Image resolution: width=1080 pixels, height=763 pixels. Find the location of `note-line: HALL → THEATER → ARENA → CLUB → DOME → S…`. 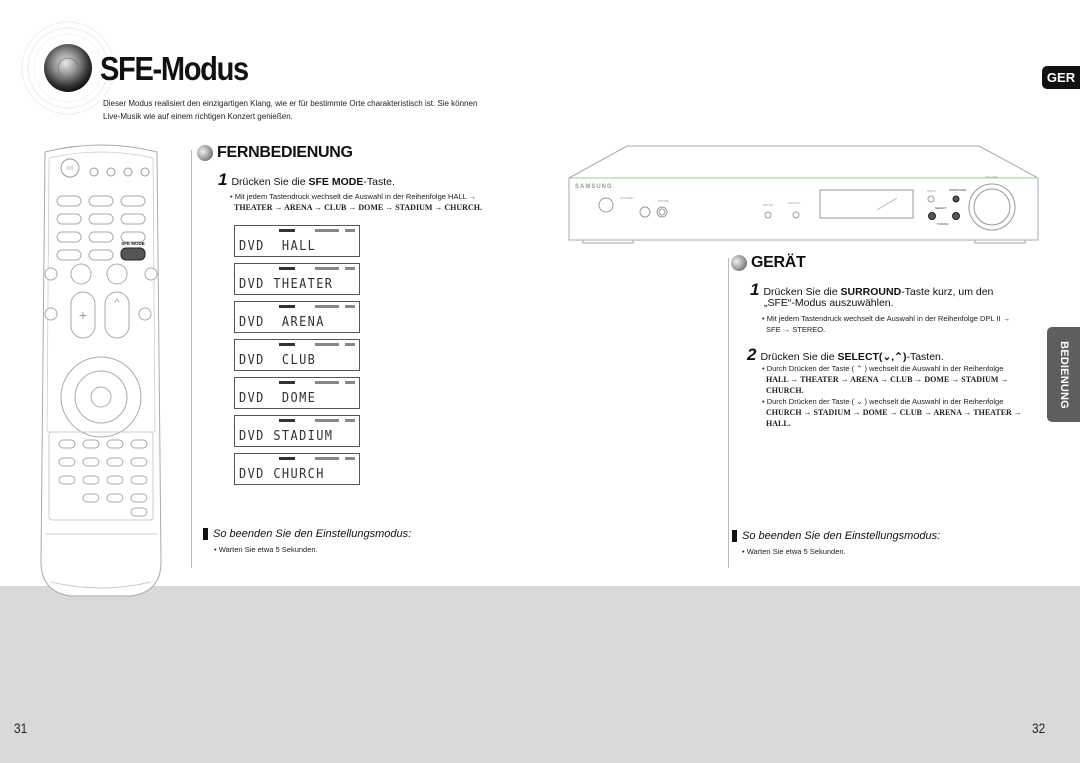

note-line: HALL → THEATER → ARENA → CLUB → DOME → S… is located at coordinates (887, 379).